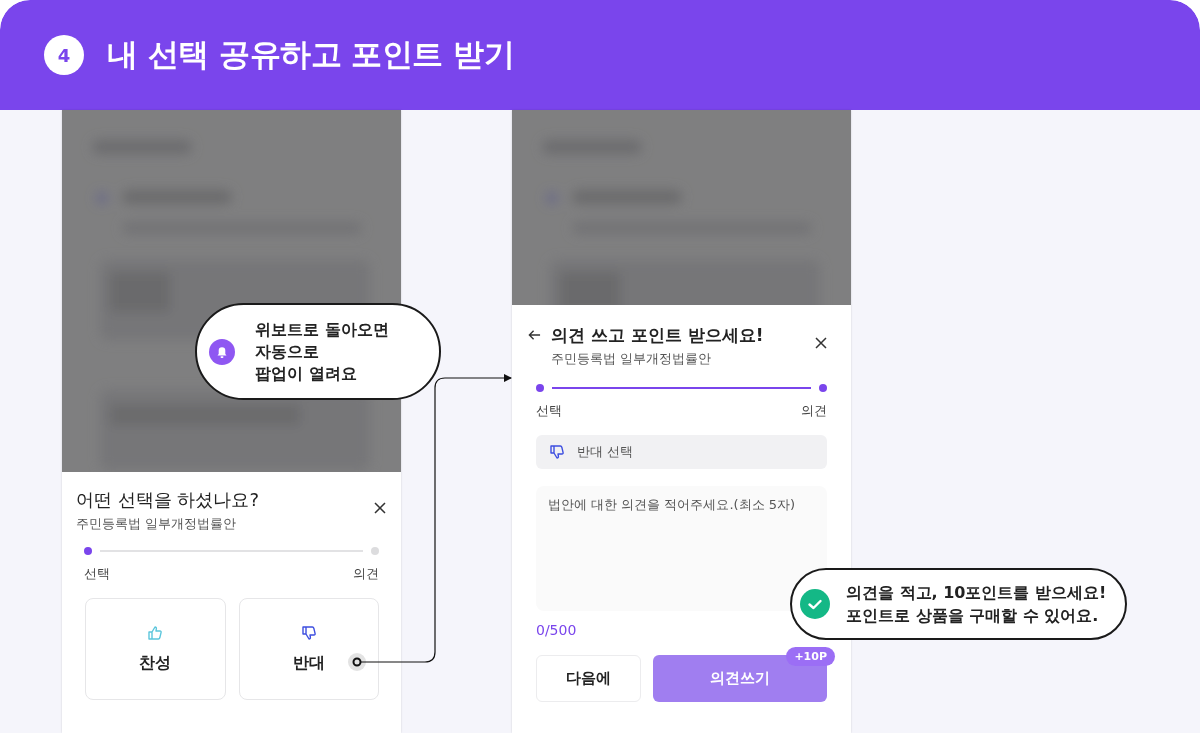  I want to click on option-card: 반대, so click(308, 649).